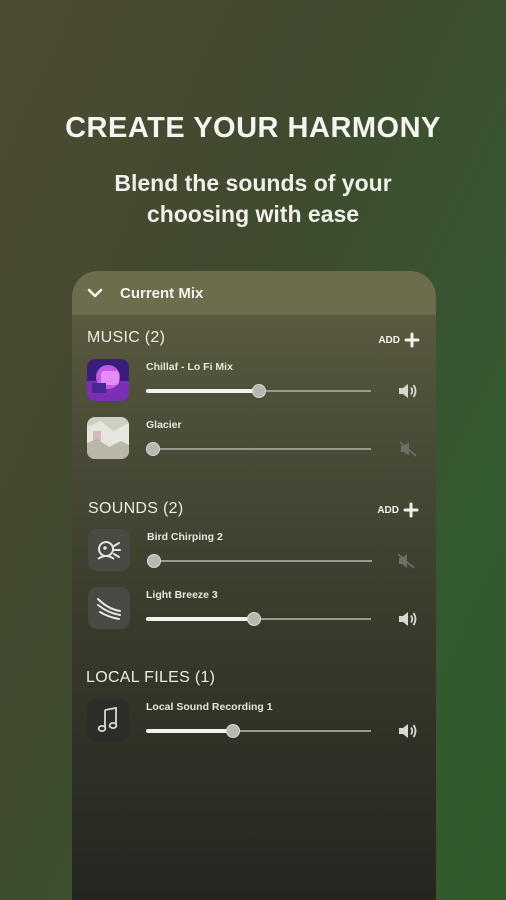 This screenshot has height=900, width=506. Describe the element at coordinates (209, 707) in the screenshot. I see `track-name: Local Sound Recording 1` at that location.